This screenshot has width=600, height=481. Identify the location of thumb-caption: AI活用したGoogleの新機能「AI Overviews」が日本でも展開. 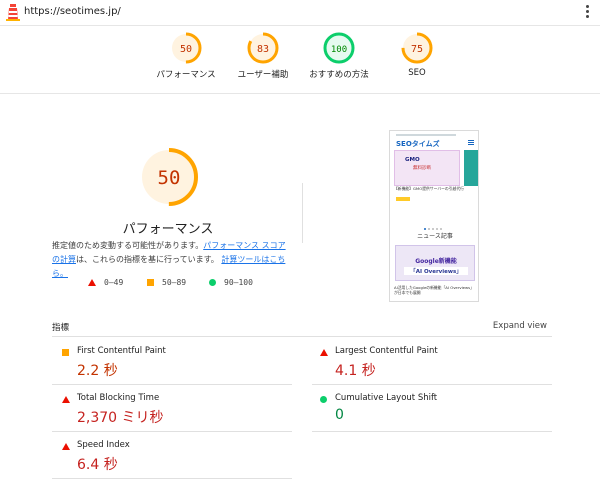
(434, 290).